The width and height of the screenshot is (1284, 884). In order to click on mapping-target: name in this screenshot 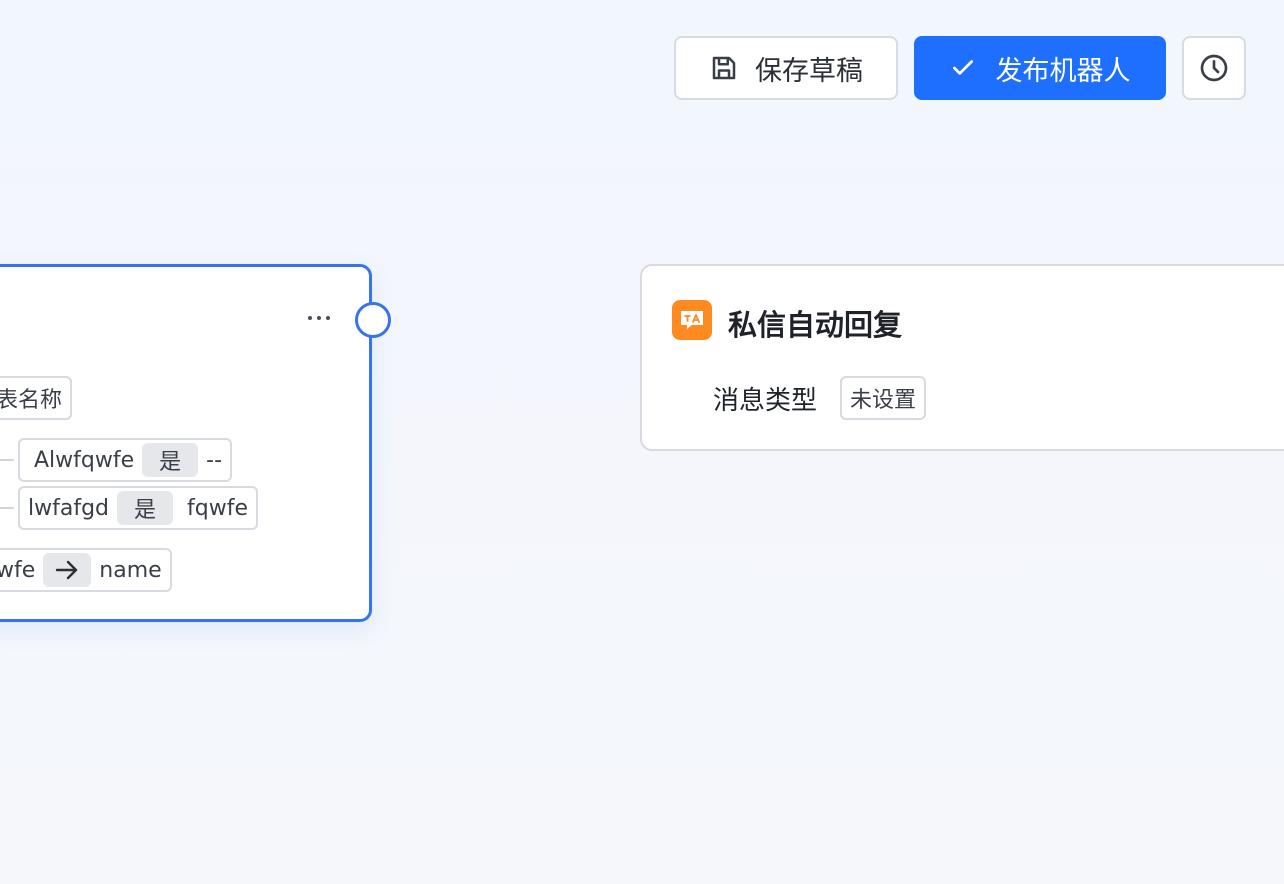, I will do `click(130, 570)`.